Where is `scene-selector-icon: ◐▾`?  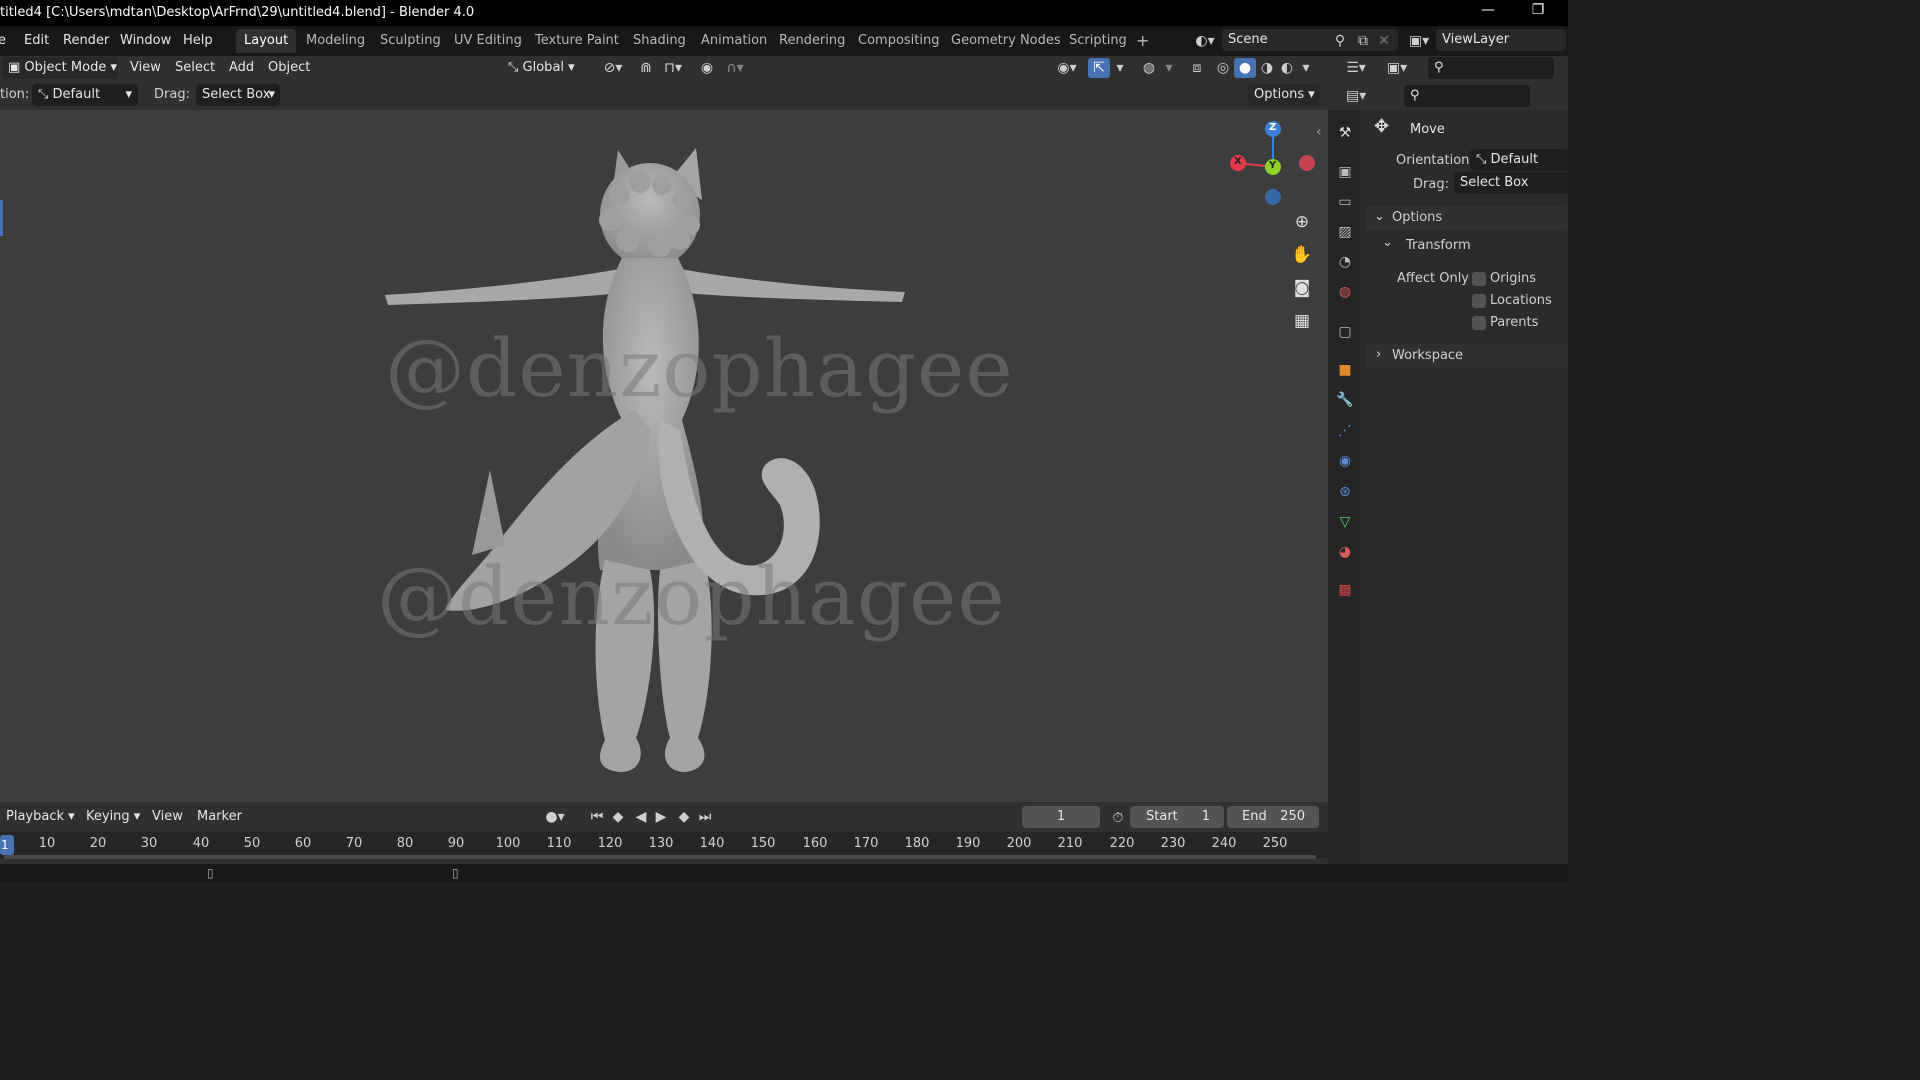
scene-selector-icon: ◐▾ is located at coordinates (1205, 41).